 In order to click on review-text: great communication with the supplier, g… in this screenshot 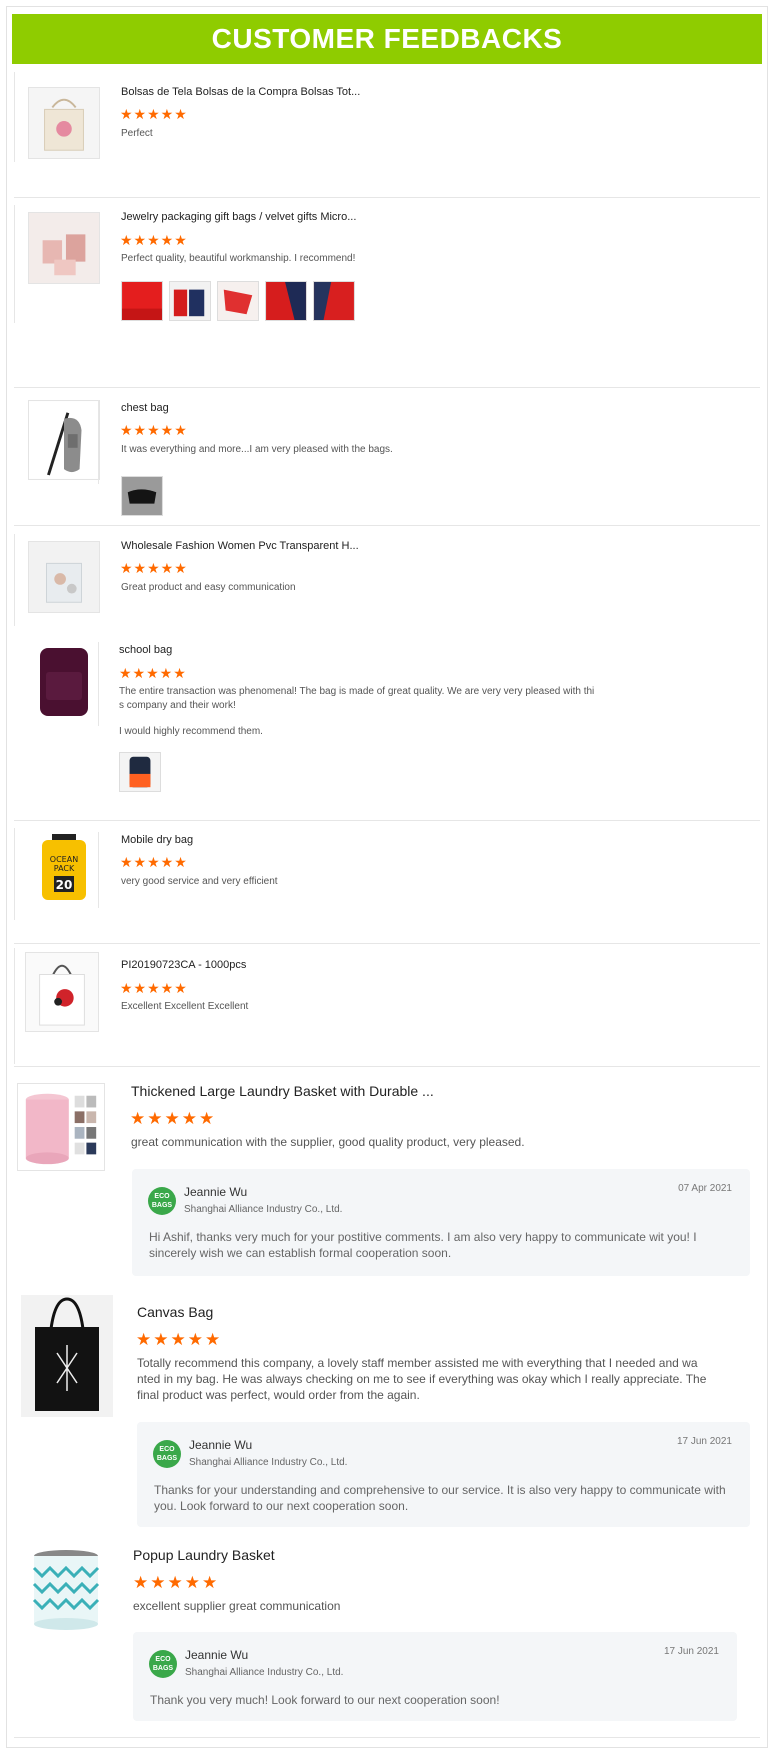, I will do `click(328, 1142)`.